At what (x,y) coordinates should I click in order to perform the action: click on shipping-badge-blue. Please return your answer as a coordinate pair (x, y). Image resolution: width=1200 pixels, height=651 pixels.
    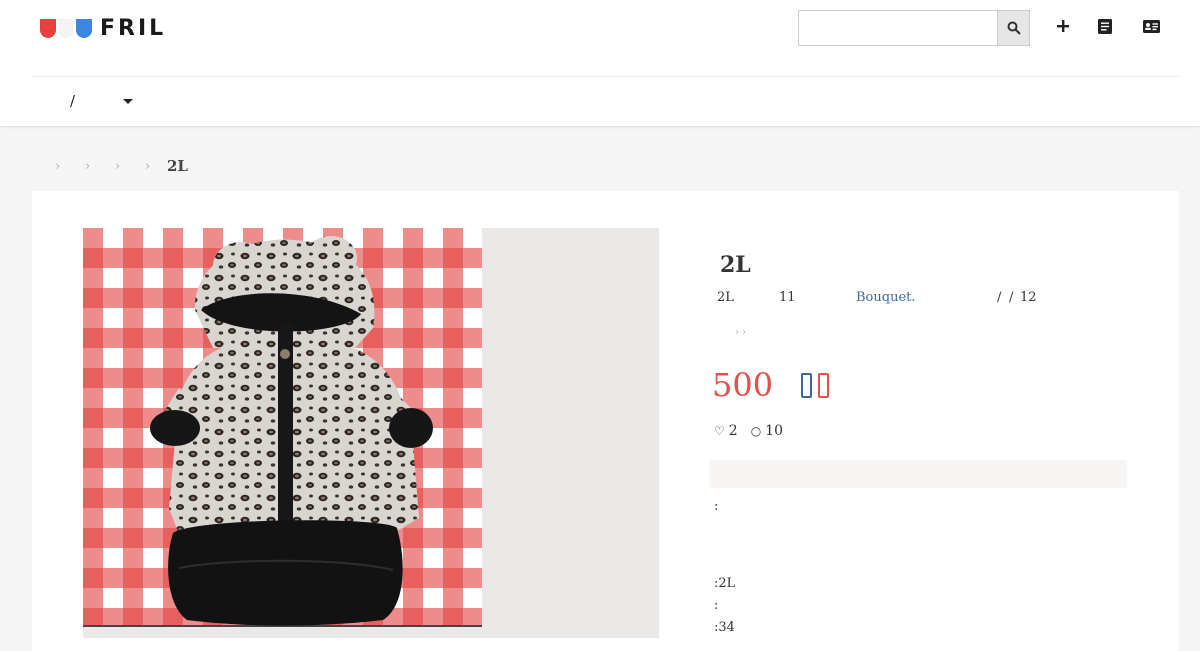
    Looking at the image, I should click on (806, 385).